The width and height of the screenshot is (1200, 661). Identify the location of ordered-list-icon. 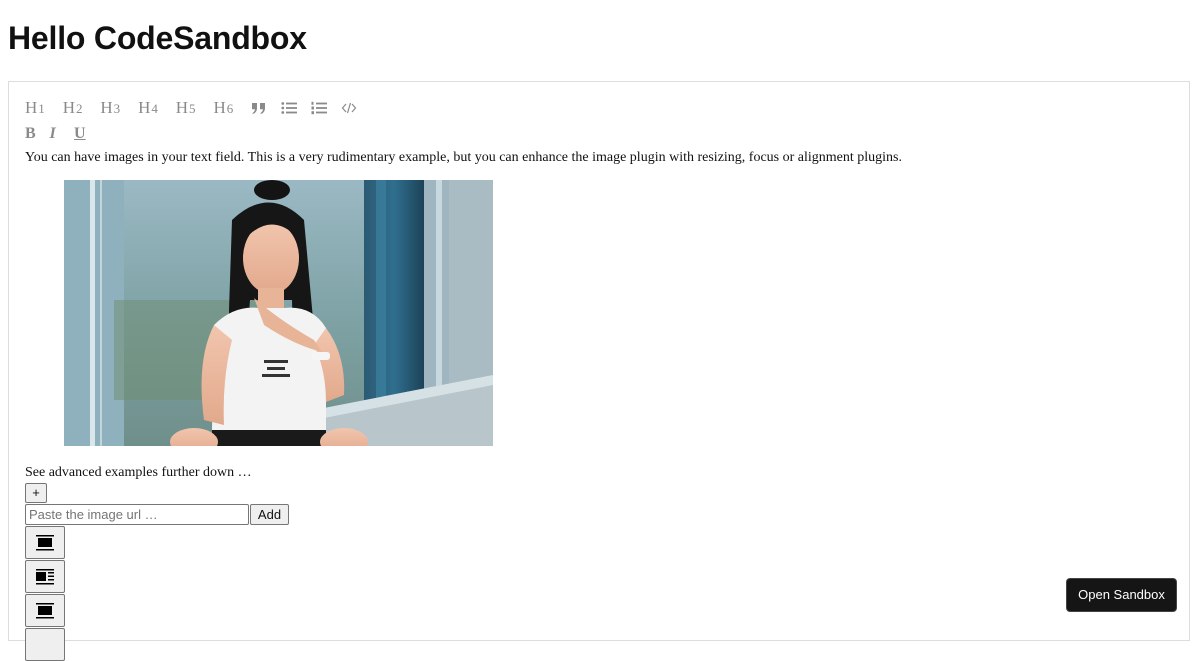
(326, 108).